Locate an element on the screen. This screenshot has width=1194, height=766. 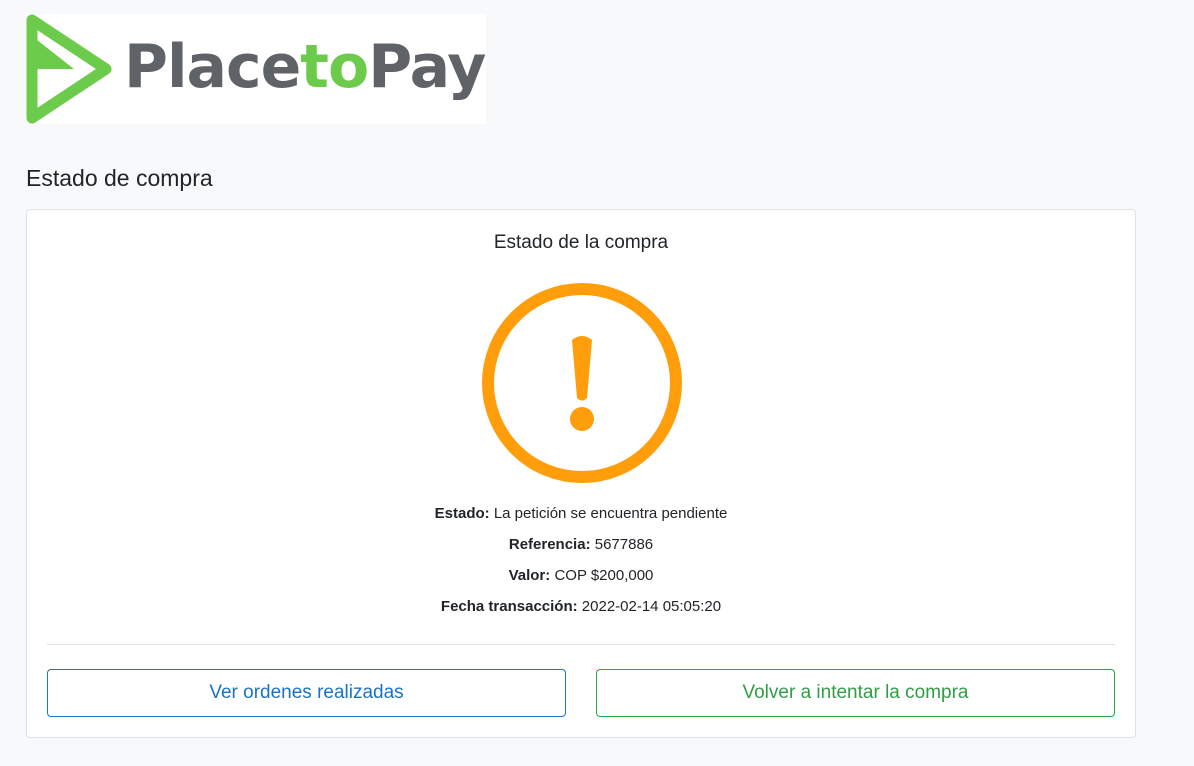
amount-label: Valor: is located at coordinates (529, 575).